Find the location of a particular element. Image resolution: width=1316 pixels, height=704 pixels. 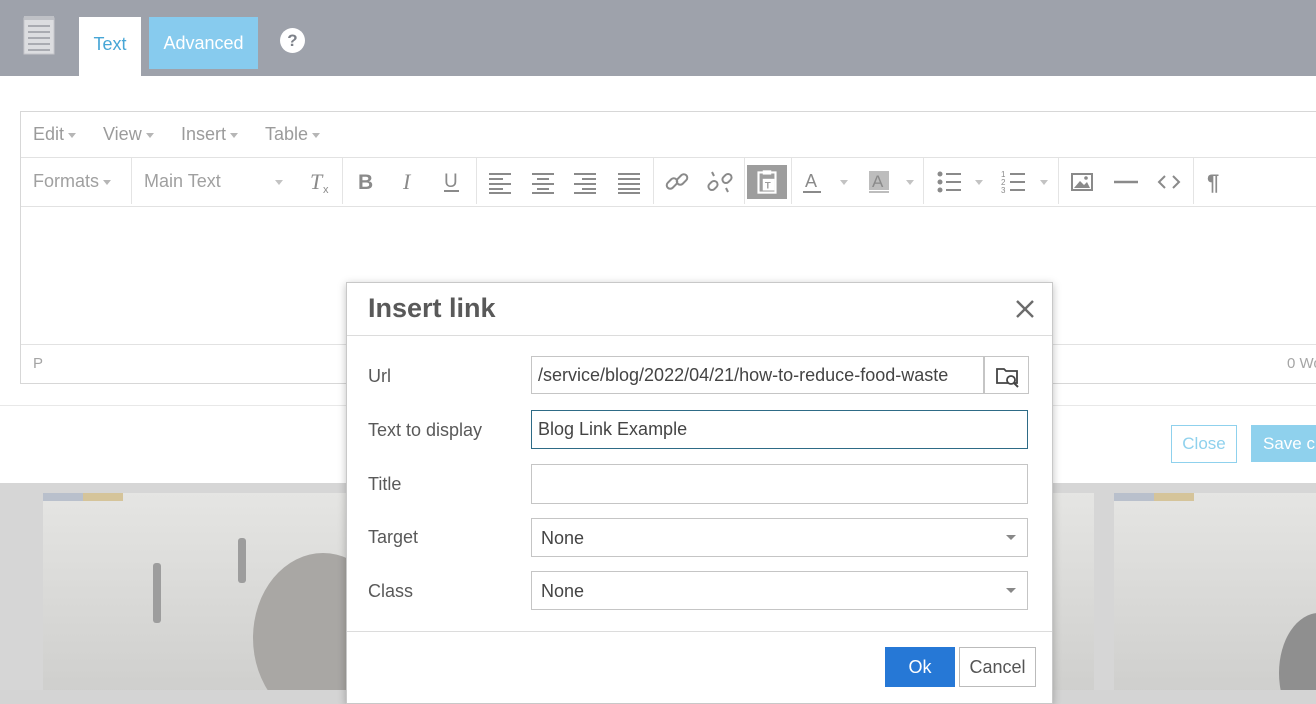

text-color-icon: A is located at coordinates (813, 182).